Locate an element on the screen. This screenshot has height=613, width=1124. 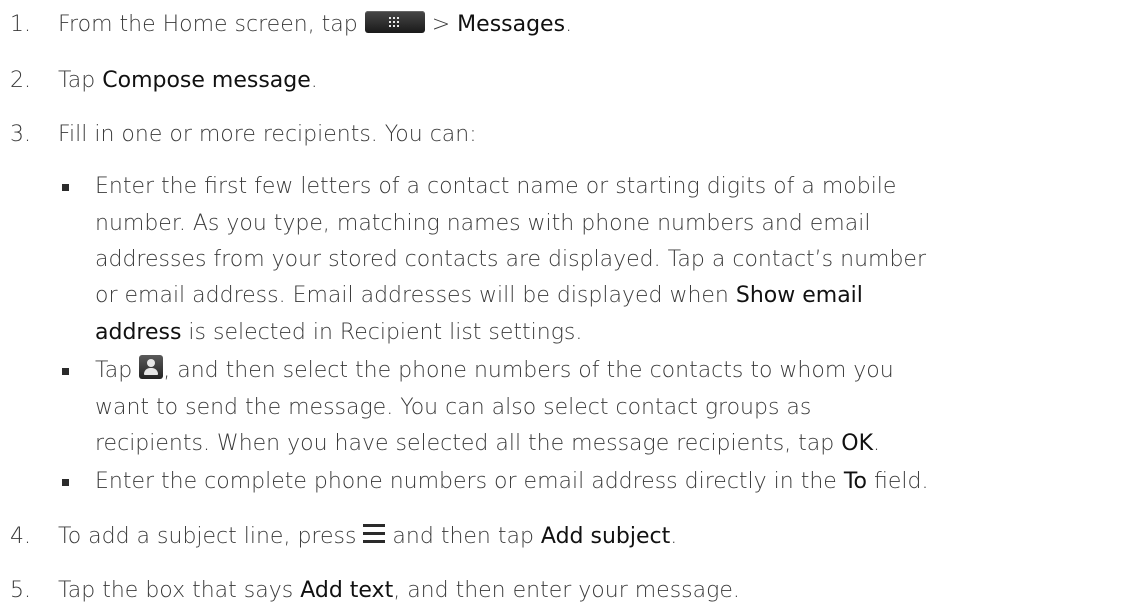
bullet-3-post: field. is located at coordinates (897, 481).